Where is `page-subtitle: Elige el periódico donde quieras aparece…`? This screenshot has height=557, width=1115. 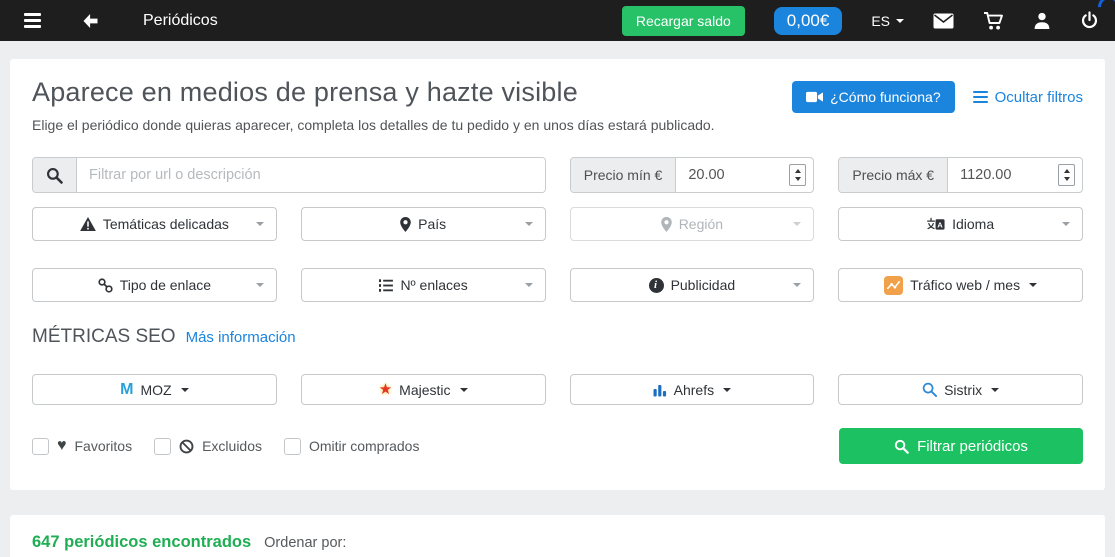 page-subtitle: Elige el periódico donde quieras aparece… is located at coordinates (373, 125).